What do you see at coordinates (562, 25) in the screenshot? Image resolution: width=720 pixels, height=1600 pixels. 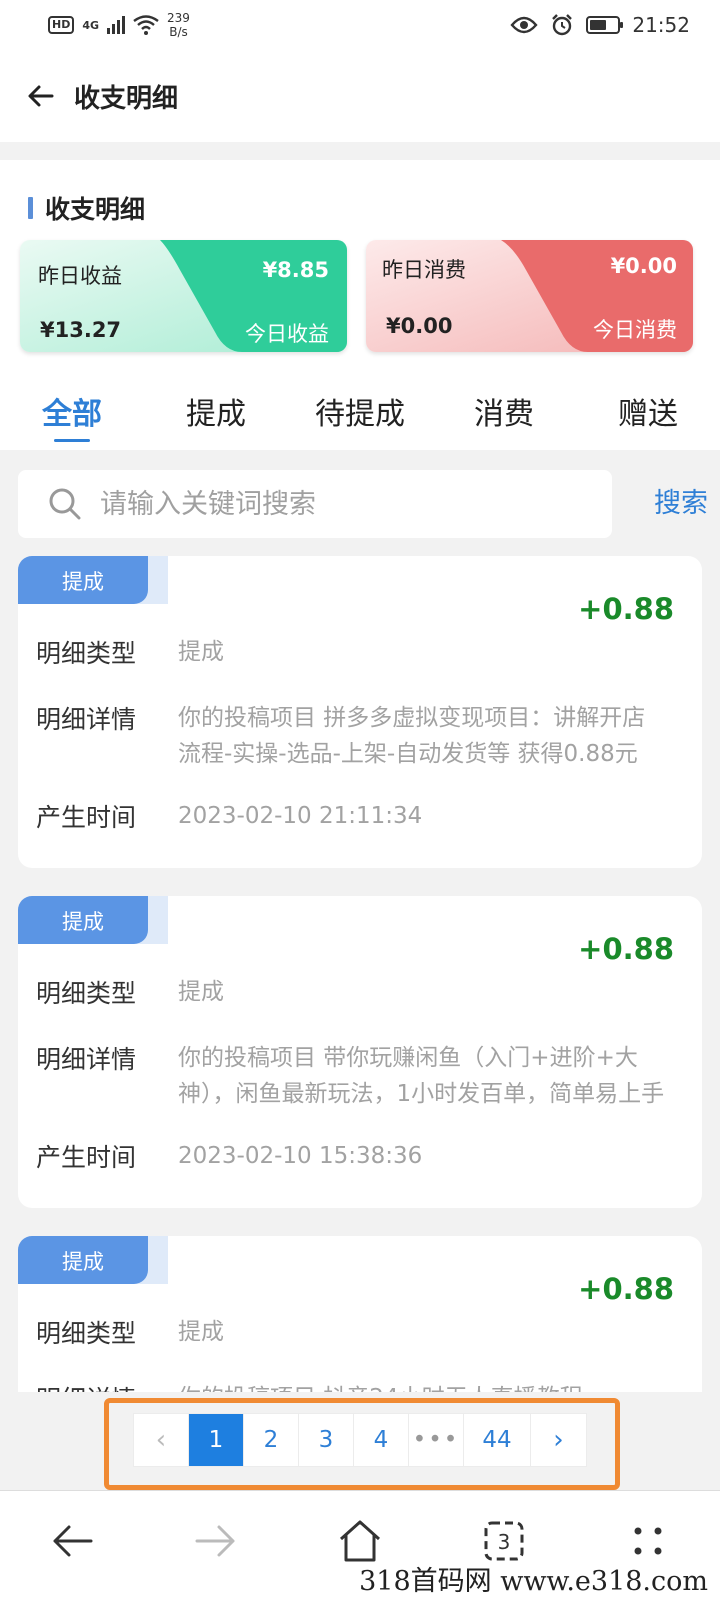 I see `alarm-icon` at bounding box center [562, 25].